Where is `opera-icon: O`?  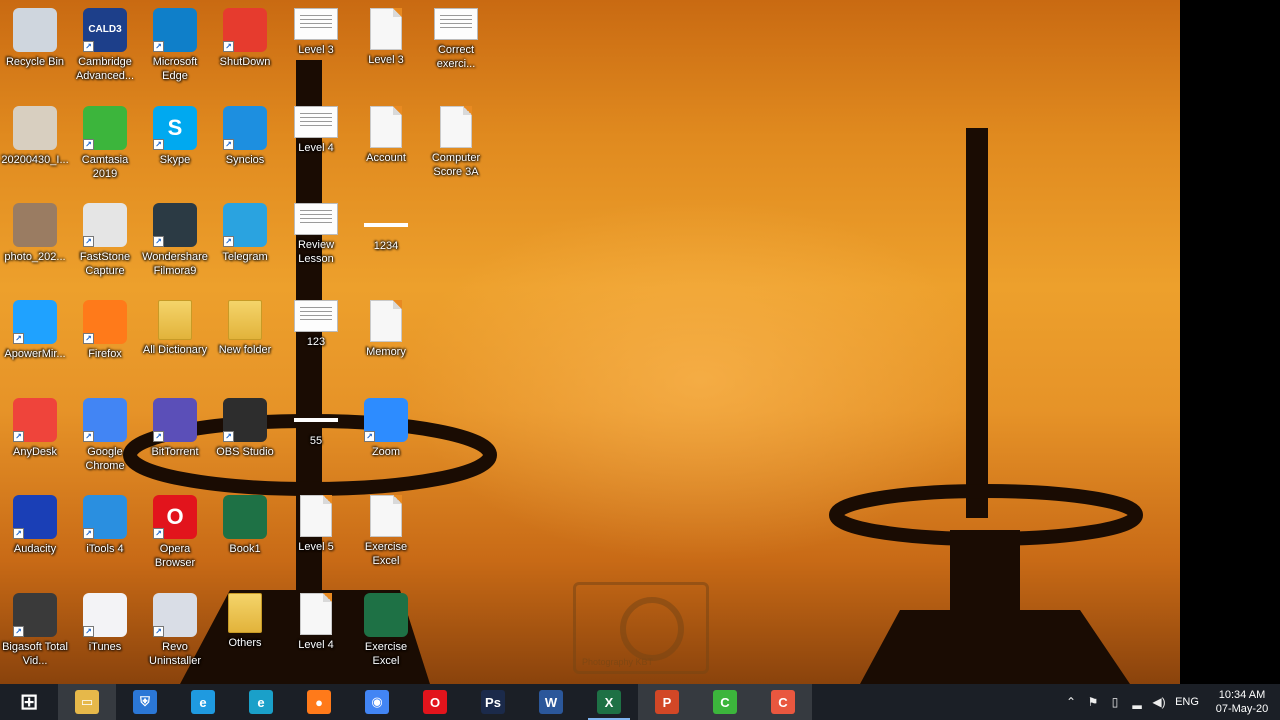
opera-icon: O is located at coordinates (435, 702).